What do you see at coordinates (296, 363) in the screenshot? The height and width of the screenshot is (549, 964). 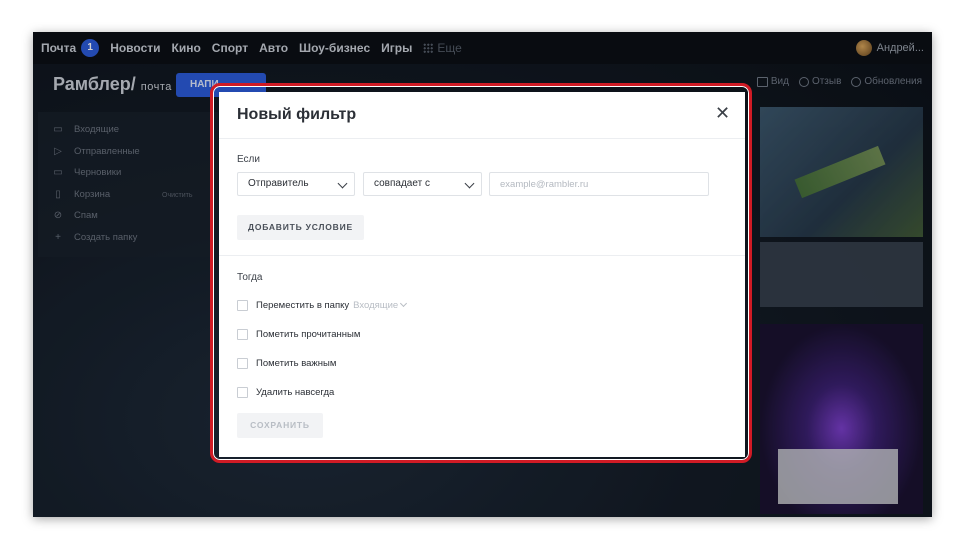 I see `action-label: Пометить важным` at bounding box center [296, 363].